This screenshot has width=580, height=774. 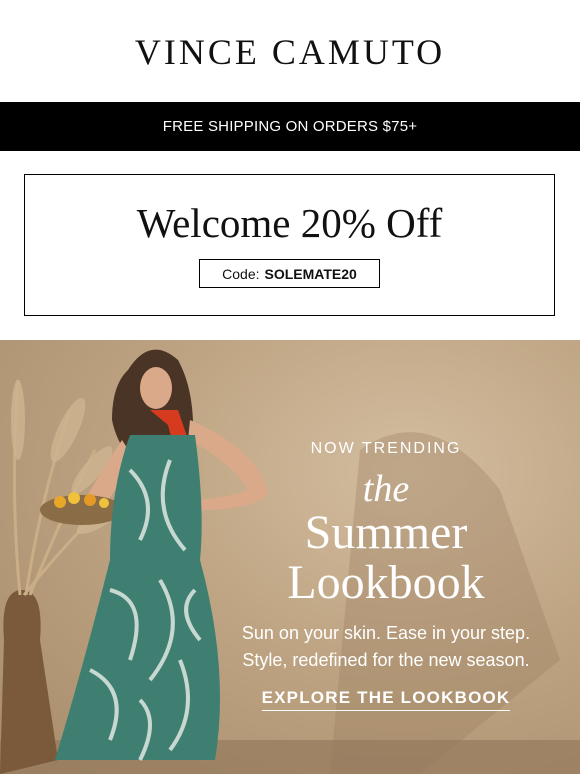 I want to click on hero-title-summer: Summer, so click(x=386, y=532).